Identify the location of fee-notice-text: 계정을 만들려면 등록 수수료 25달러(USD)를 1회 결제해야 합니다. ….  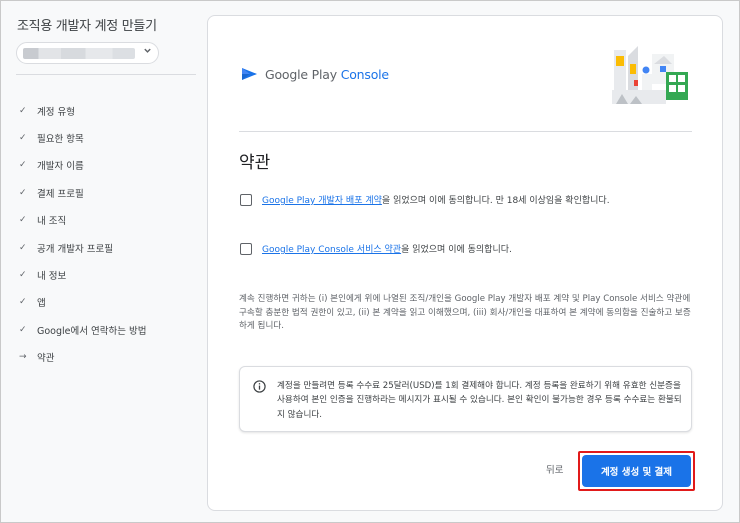
(479, 400).